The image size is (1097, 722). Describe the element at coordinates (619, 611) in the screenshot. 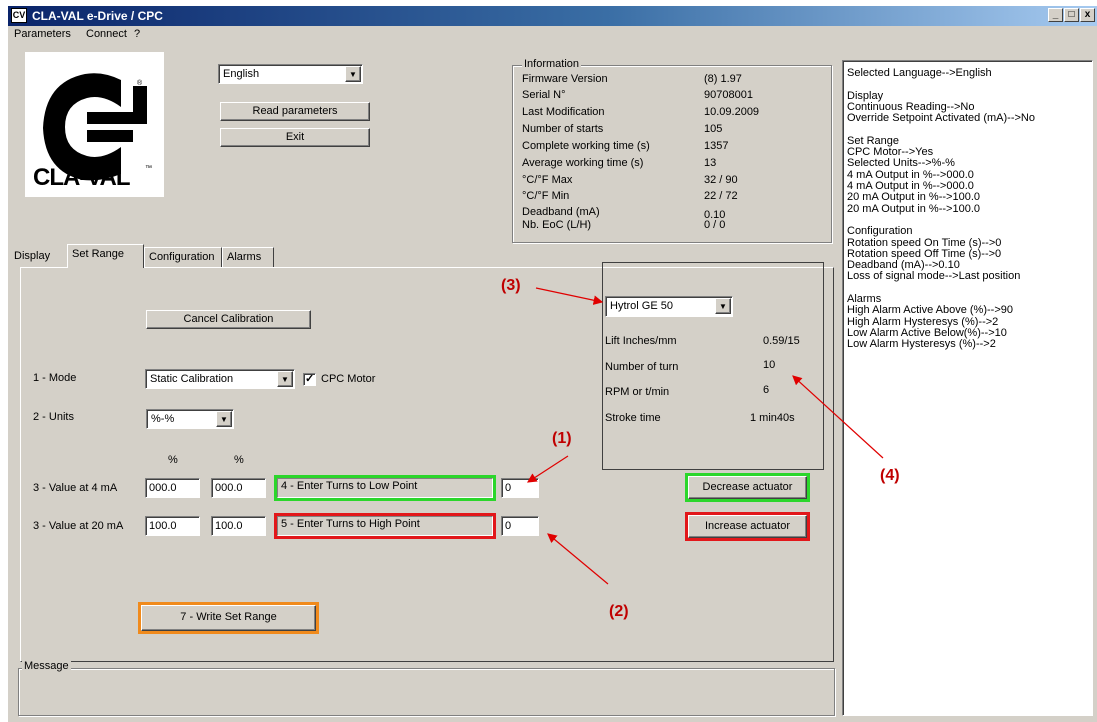

I see `callout-label-2: (2)` at that location.